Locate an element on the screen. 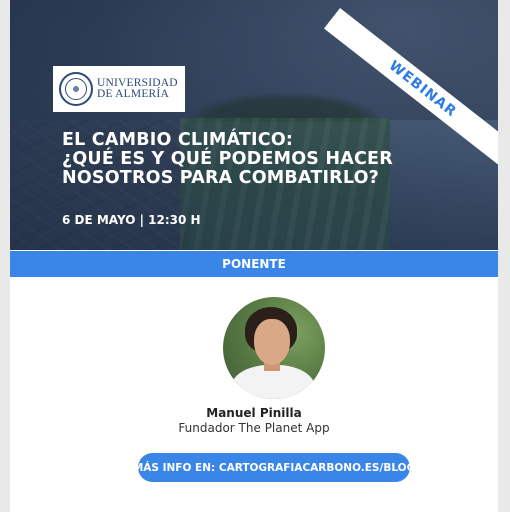 Image resolution: width=510 pixels, height=512 pixels. speaker-role: Fundador The Planet App is located at coordinates (254, 428).